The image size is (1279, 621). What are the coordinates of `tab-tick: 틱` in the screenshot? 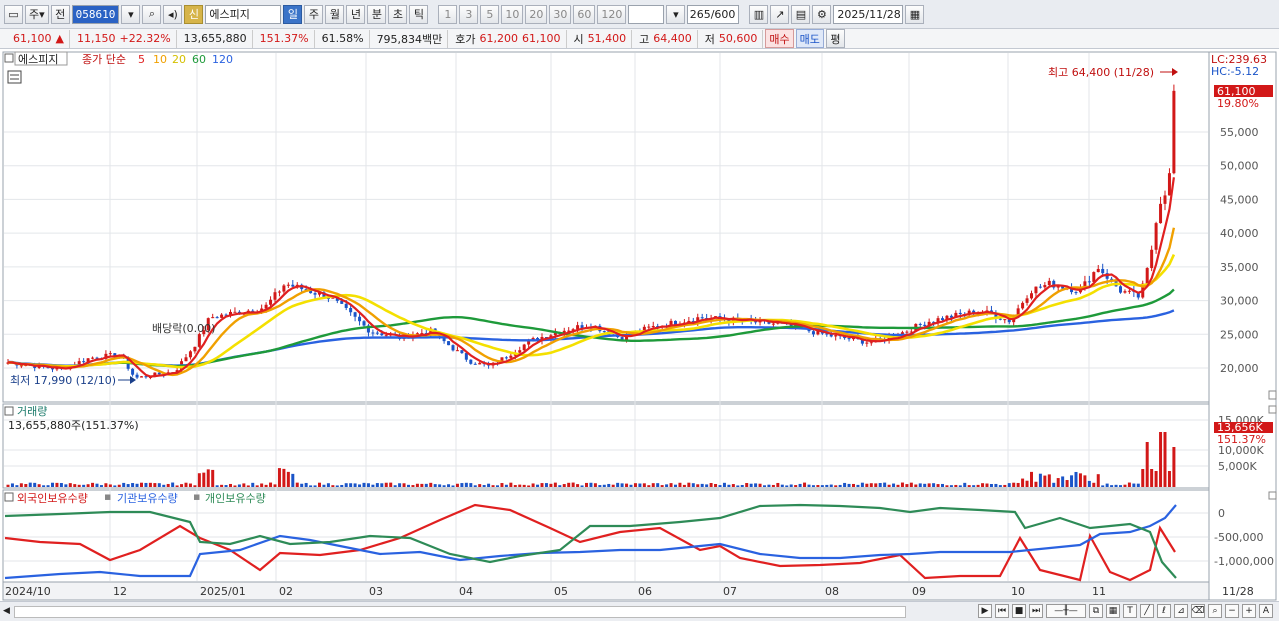 It's located at (419, 14).